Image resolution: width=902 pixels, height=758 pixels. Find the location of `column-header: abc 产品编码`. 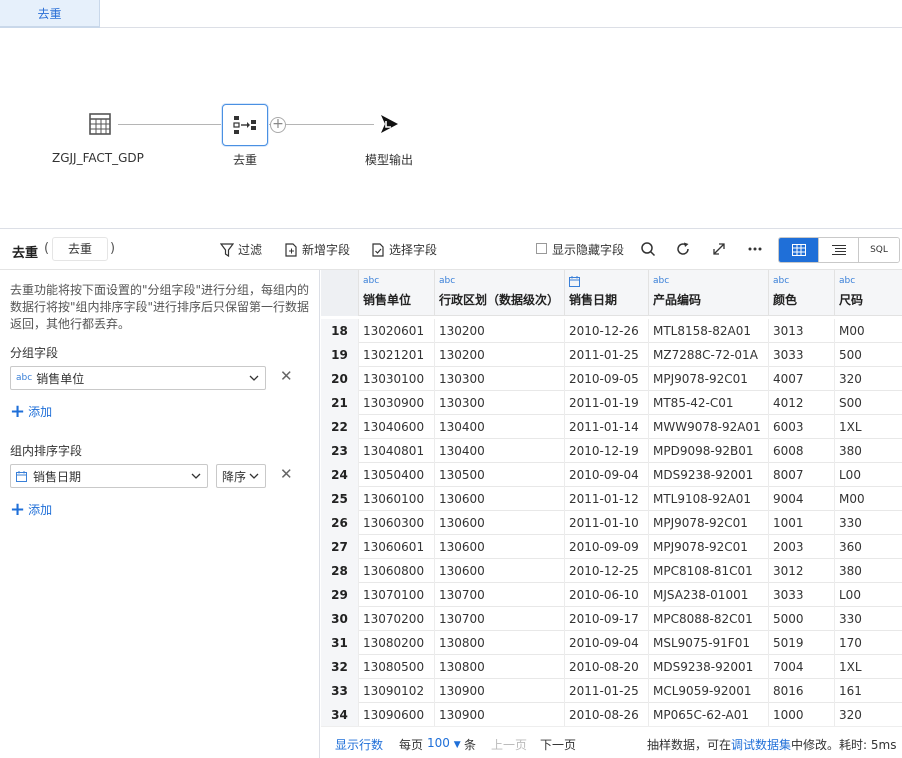

column-header: abc 产品编码 is located at coordinates (709, 293).